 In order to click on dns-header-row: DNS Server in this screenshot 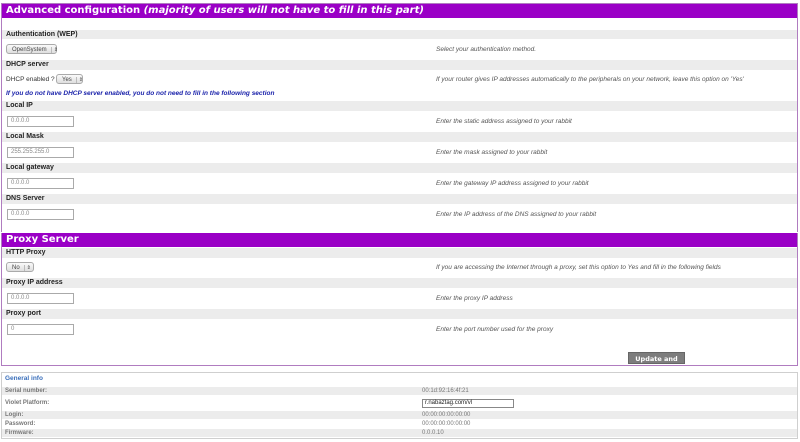, I will do `click(399, 199)`.